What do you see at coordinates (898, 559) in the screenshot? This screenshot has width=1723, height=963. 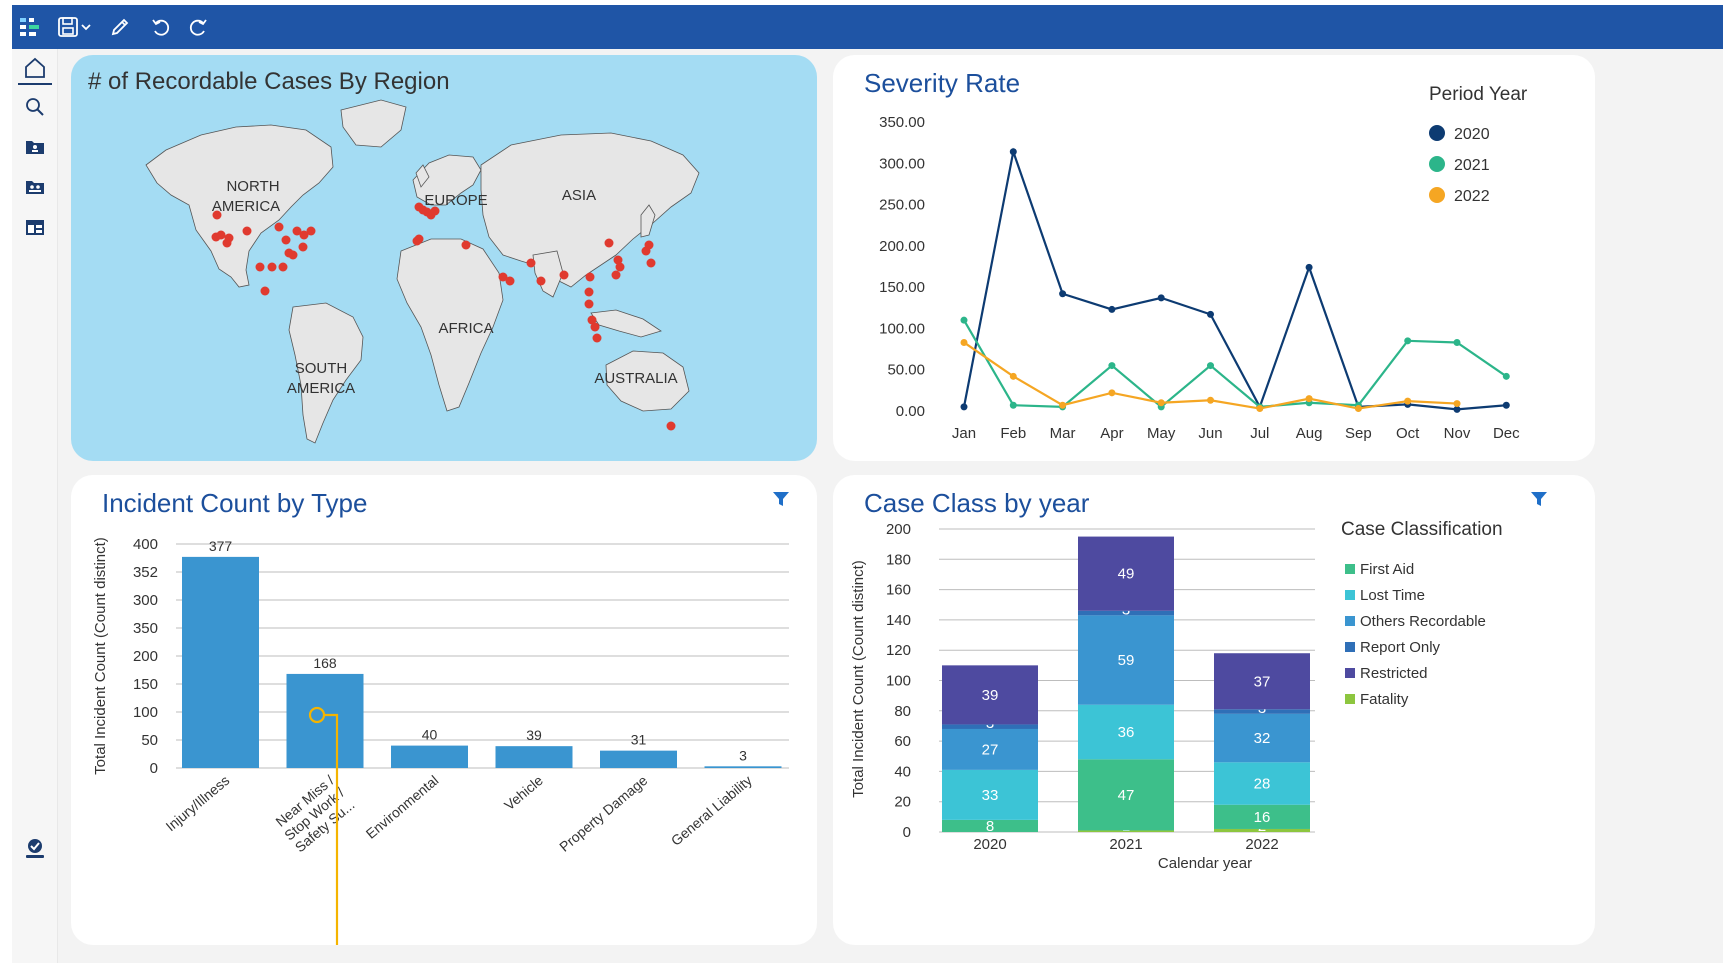 I see `y-axis-tick-label: 180` at bounding box center [898, 559].